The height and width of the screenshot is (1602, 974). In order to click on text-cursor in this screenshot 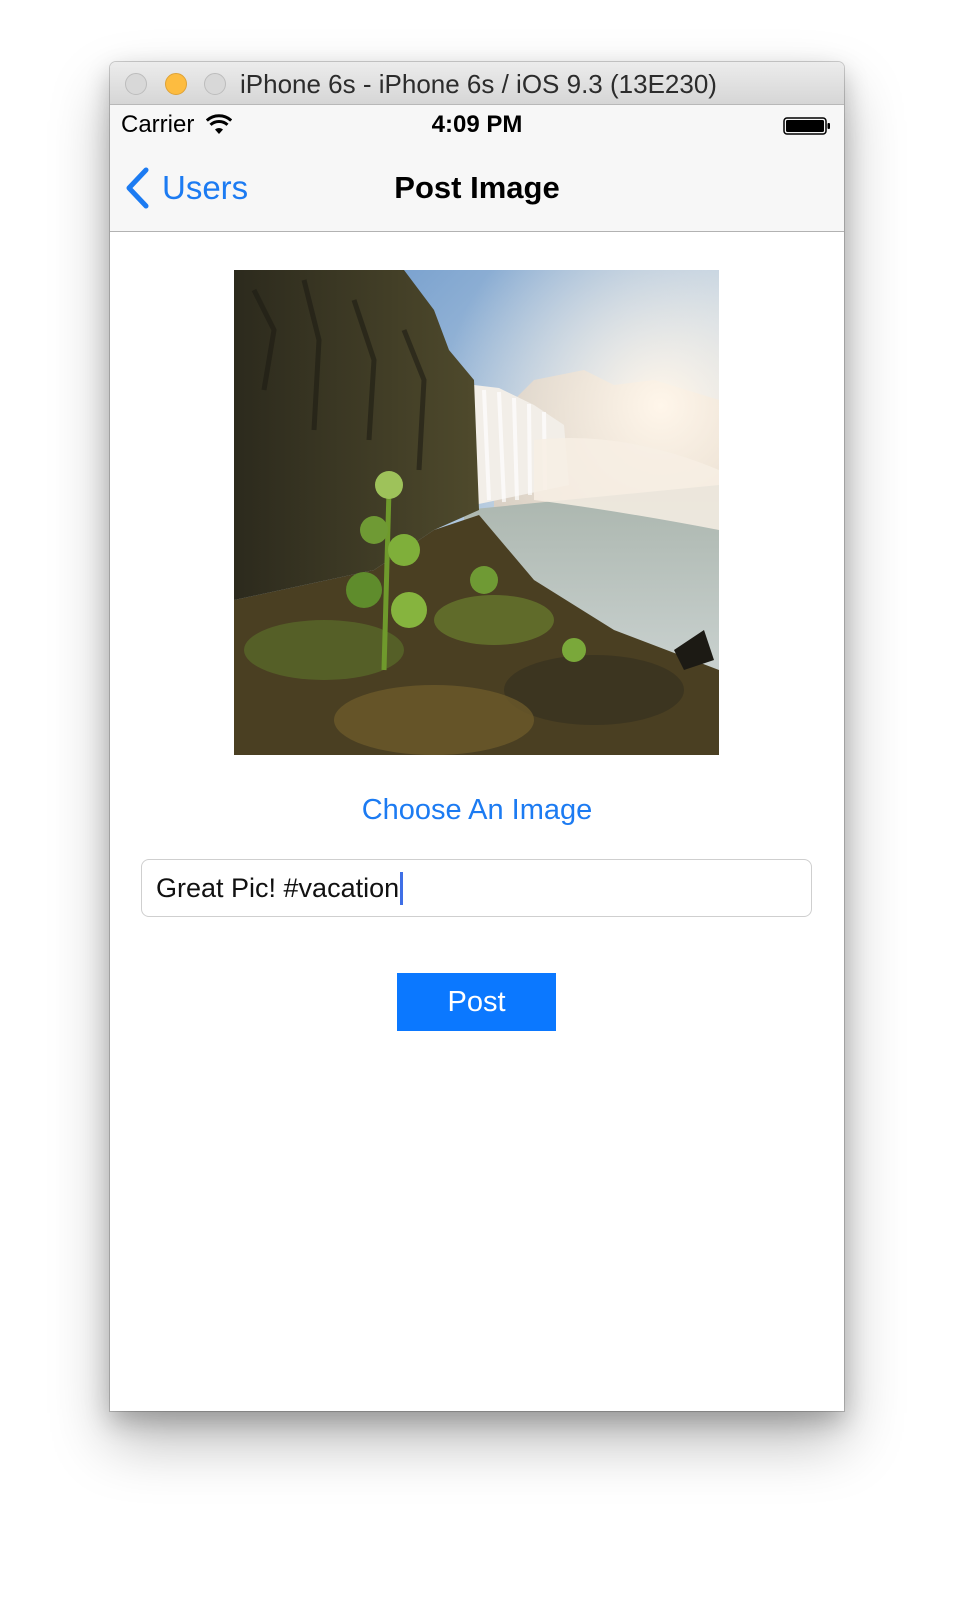, I will do `click(402, 888)`.